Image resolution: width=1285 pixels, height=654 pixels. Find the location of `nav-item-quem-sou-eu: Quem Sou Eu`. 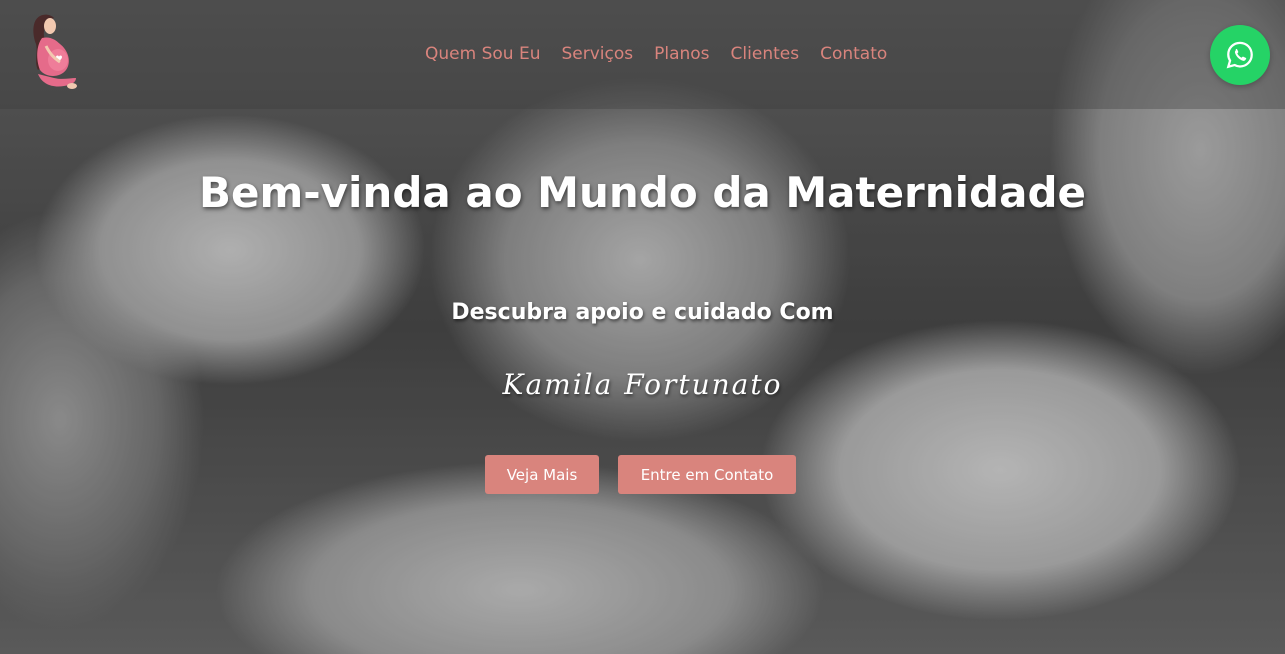

nav-item-quem-sou-eu: Quem Sou Eu is located at coordinates (482, 54).